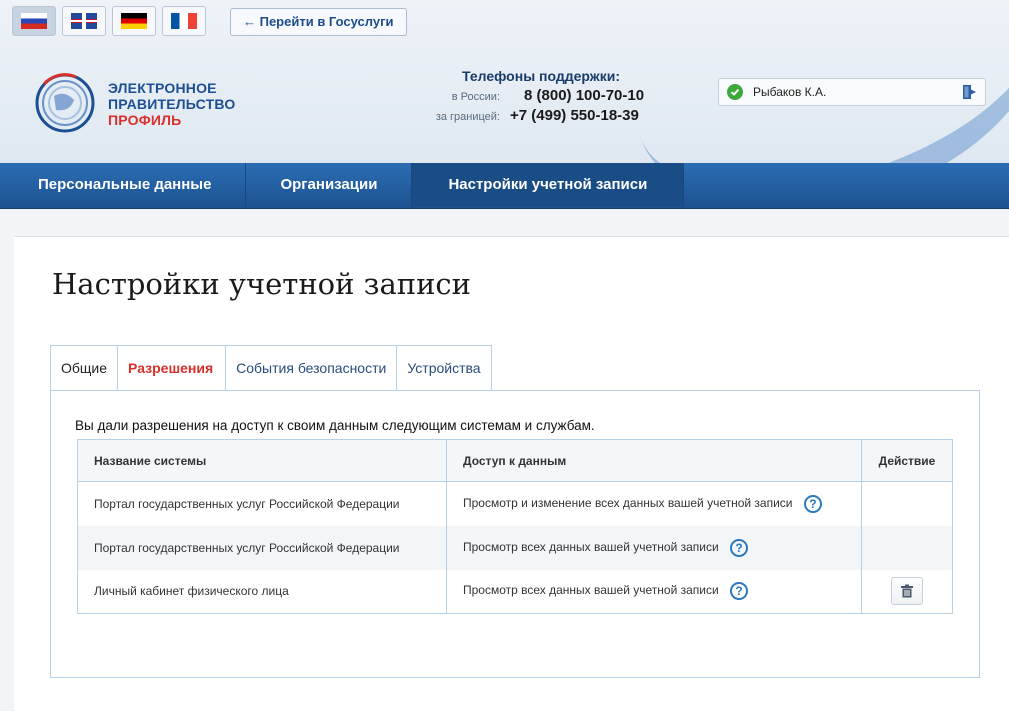 The image size is (1009, 711). I want to click on check-icon, so click(735, 92).